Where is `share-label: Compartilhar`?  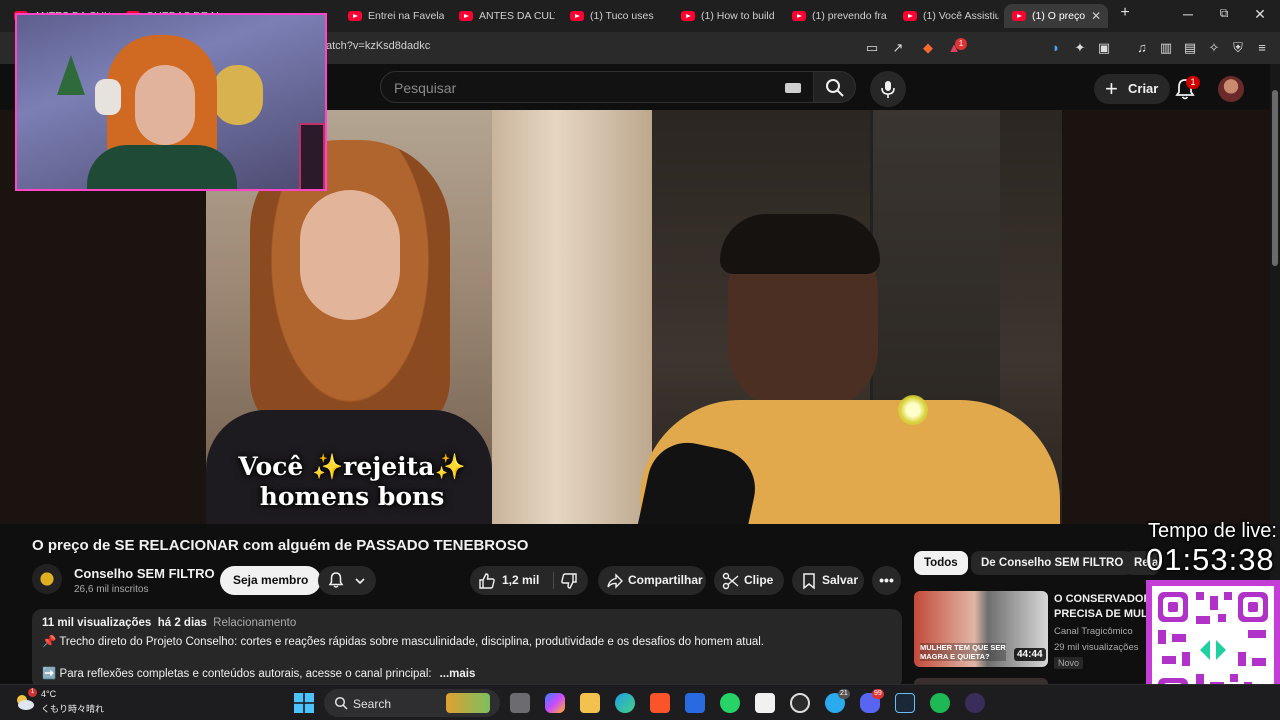
share-label: Compartilhar is located at coordinates (665, 580).